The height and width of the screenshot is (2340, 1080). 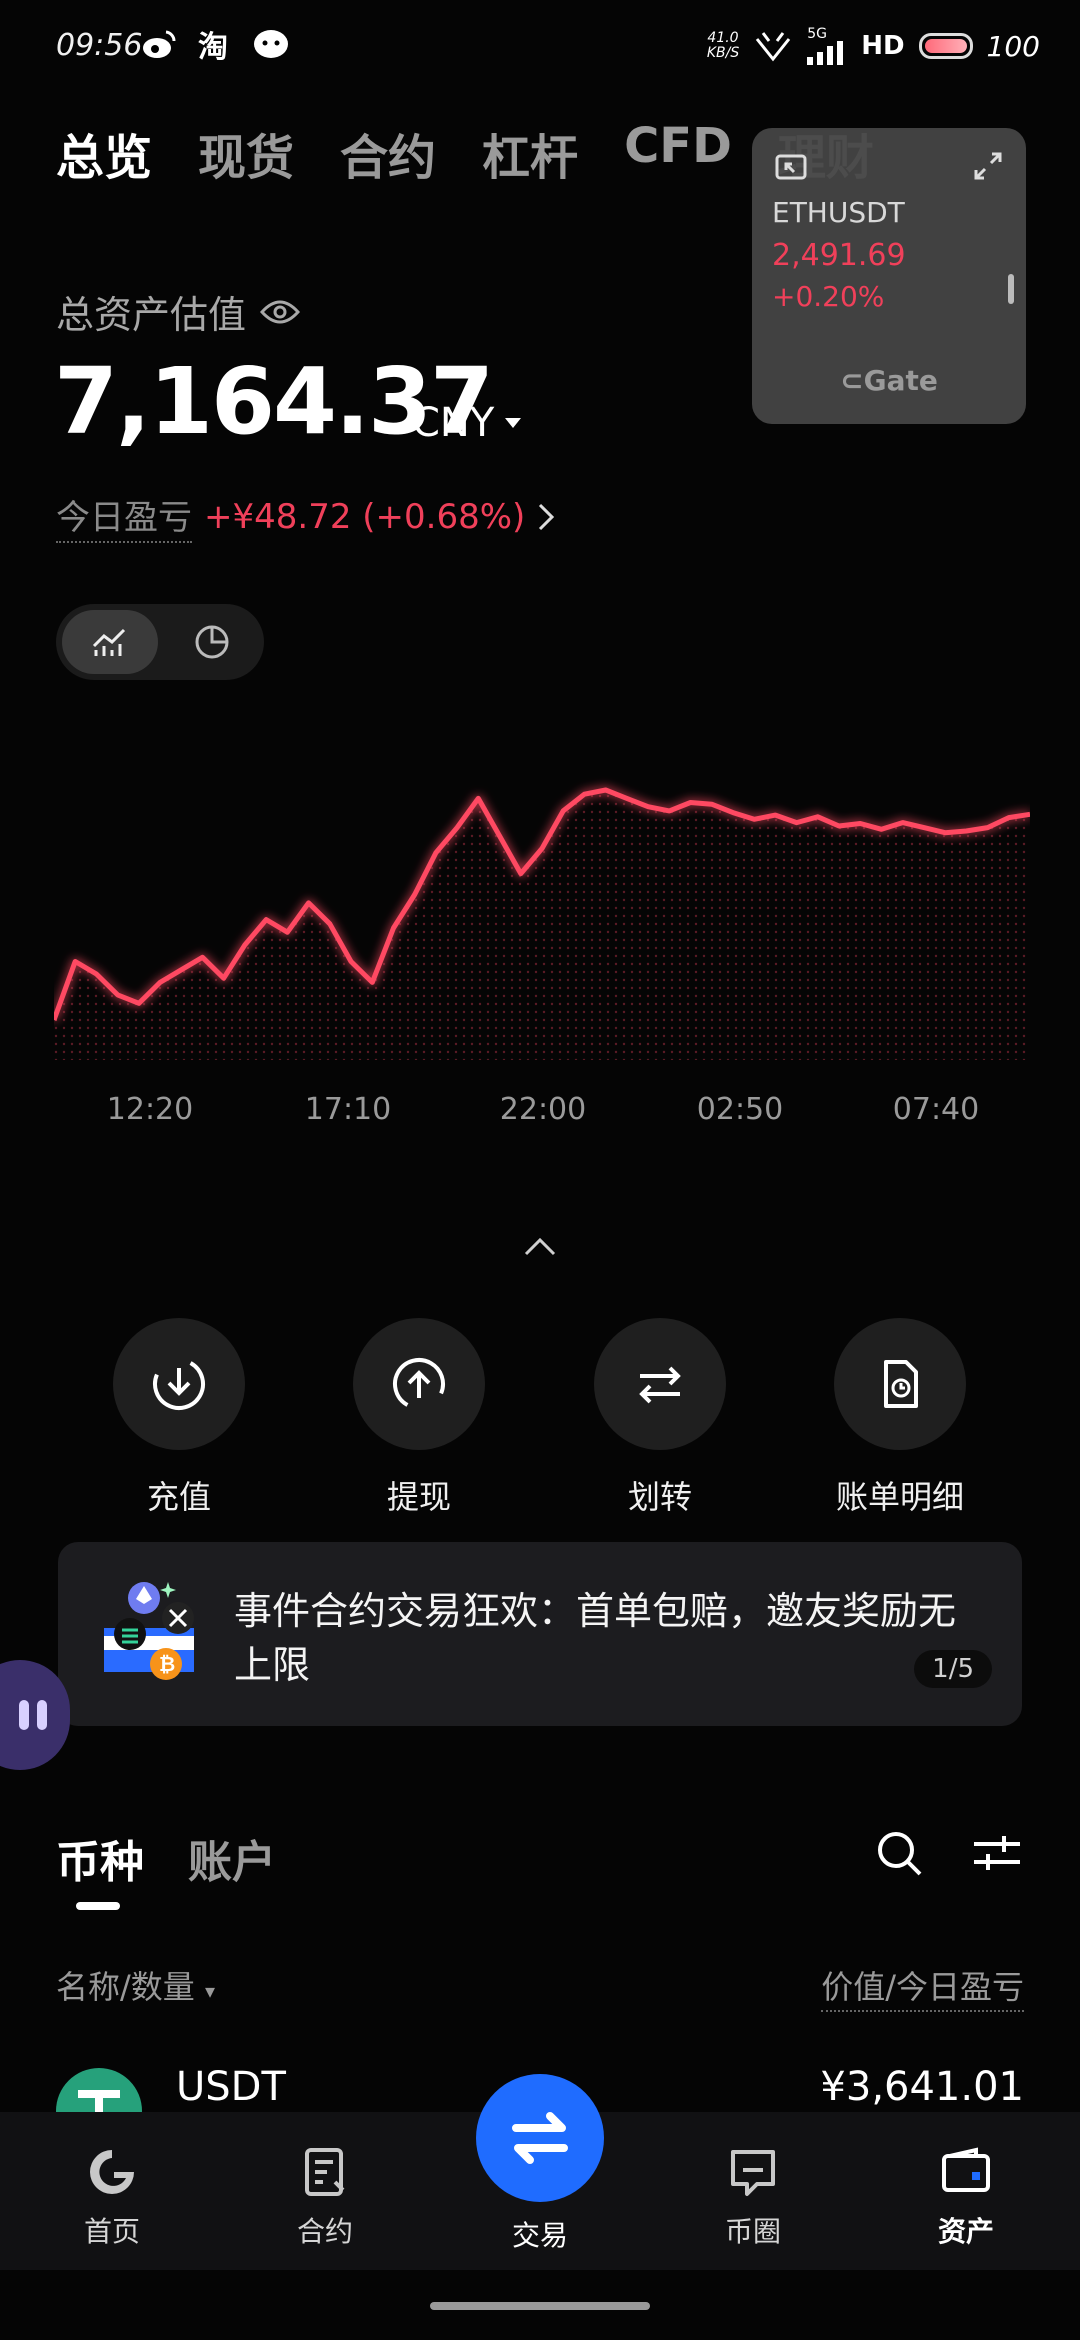 What do you see at coordinates (348, 1109) in the screenshot?
I see `x-tick-label: 17:10` at bounding box center [348, 1109].